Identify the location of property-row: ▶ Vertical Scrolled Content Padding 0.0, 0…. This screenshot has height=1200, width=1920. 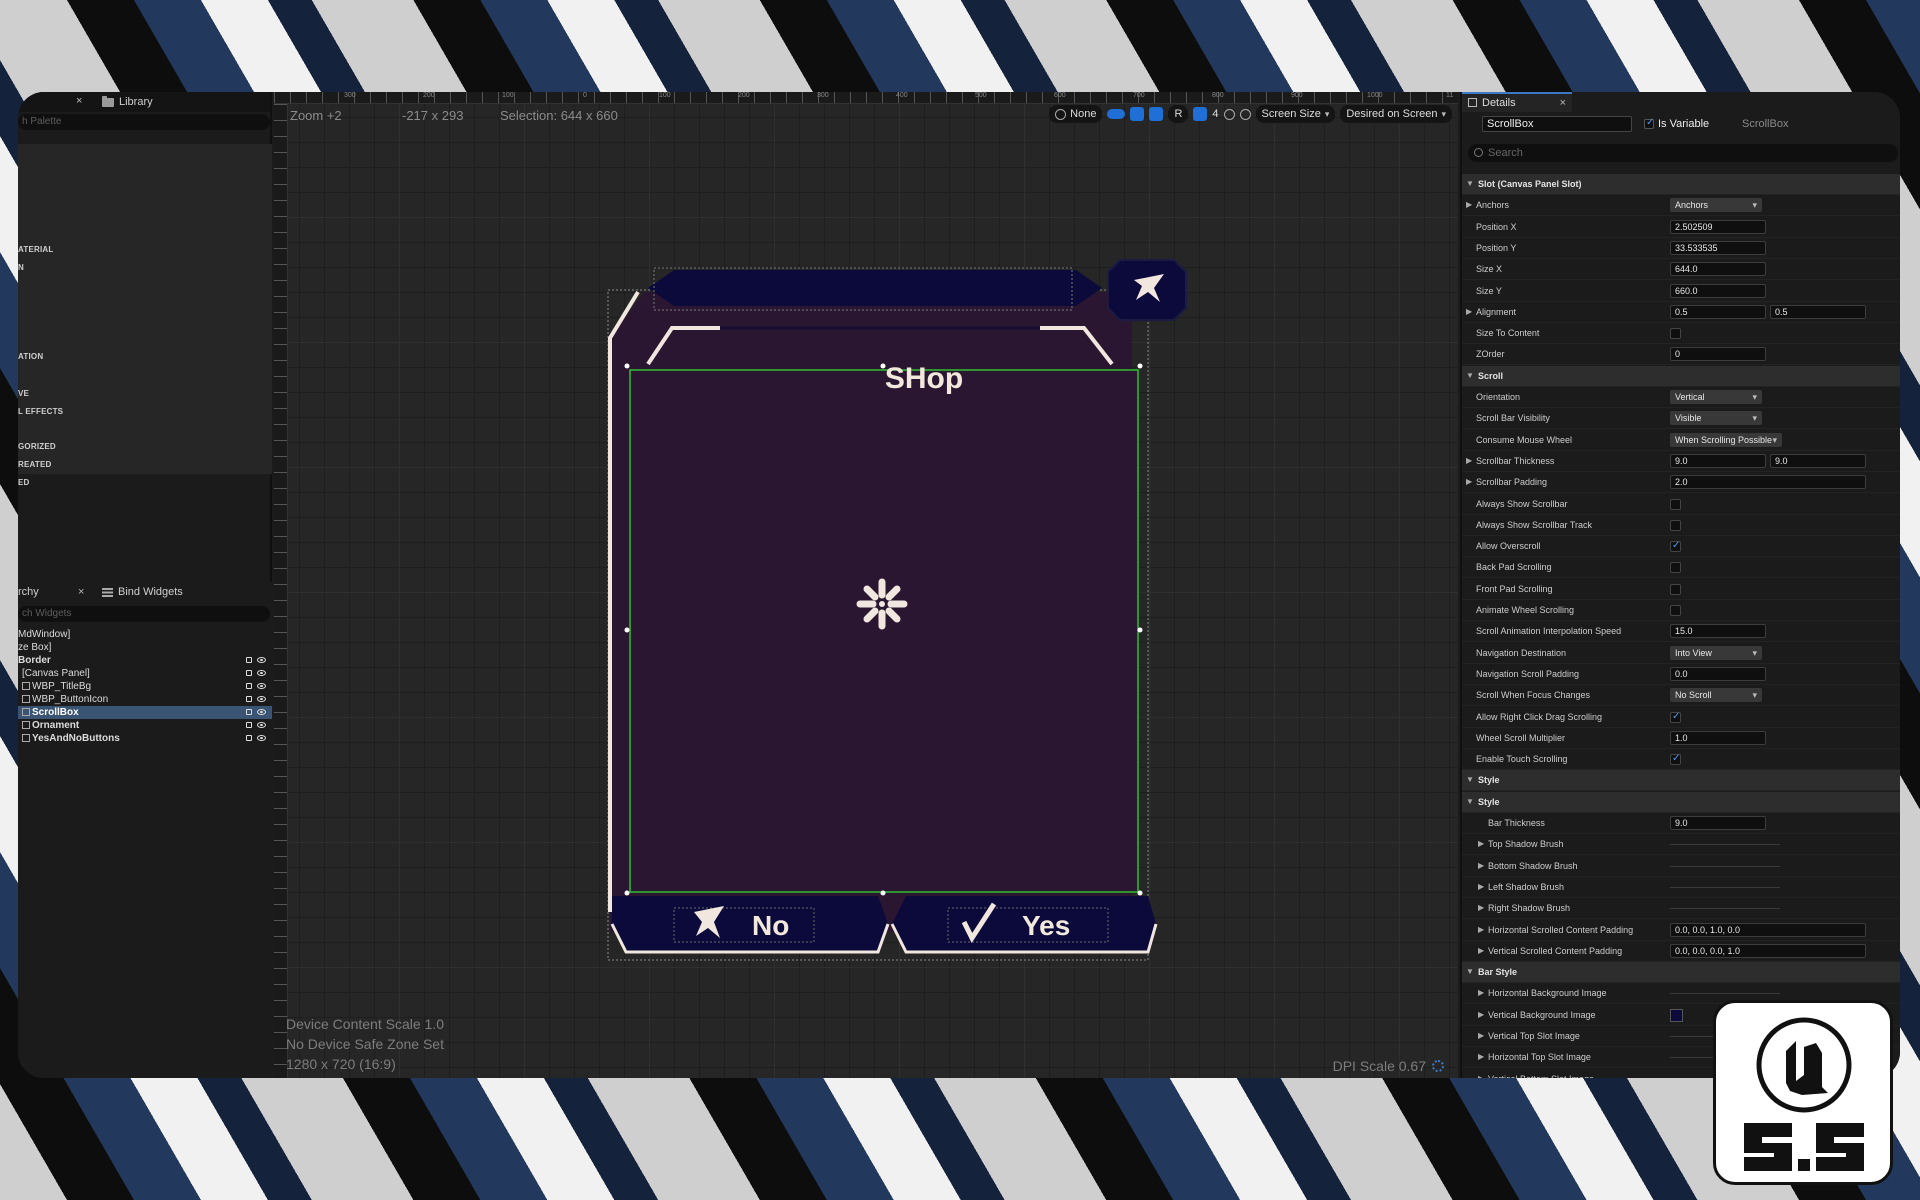
(1681, 951).